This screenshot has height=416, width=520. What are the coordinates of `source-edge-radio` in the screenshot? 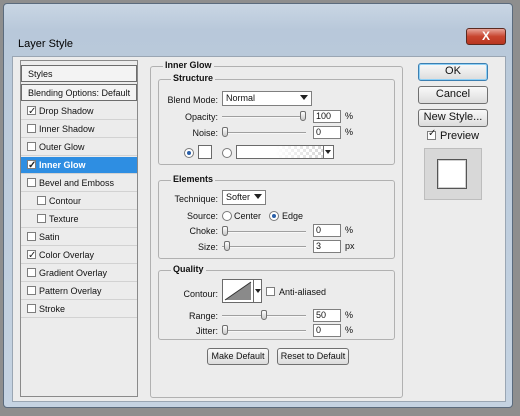 It's located at (274, 216).